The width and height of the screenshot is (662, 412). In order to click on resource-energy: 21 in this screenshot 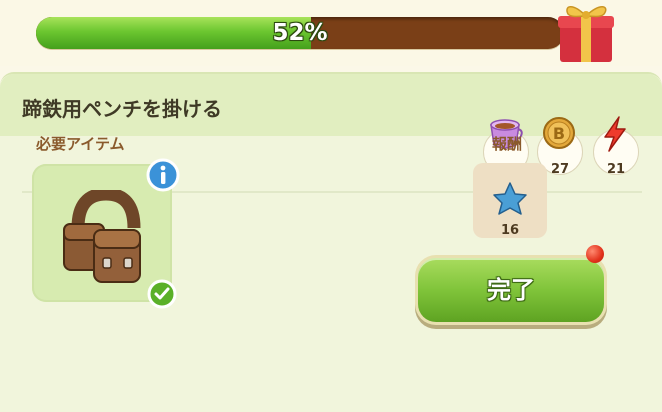, I will do `click(616, 150)`.